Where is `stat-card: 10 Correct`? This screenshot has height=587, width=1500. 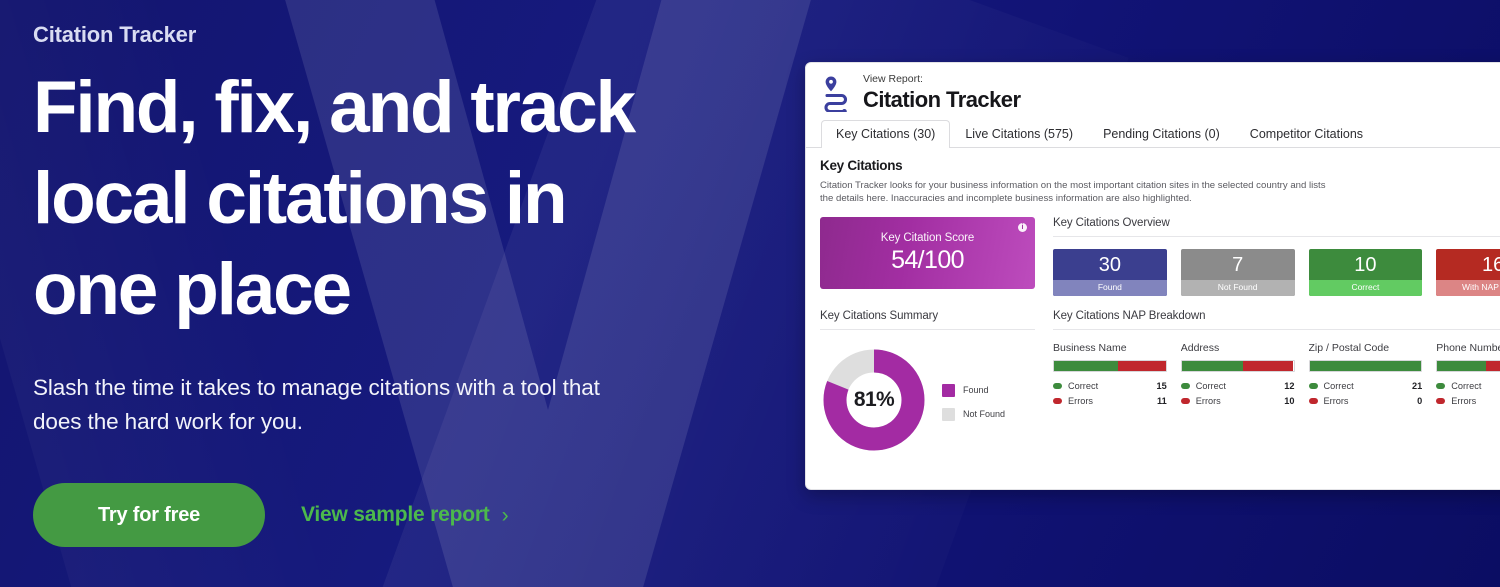
stat-card: 10 Correct is located at coordinates (1365, 272).